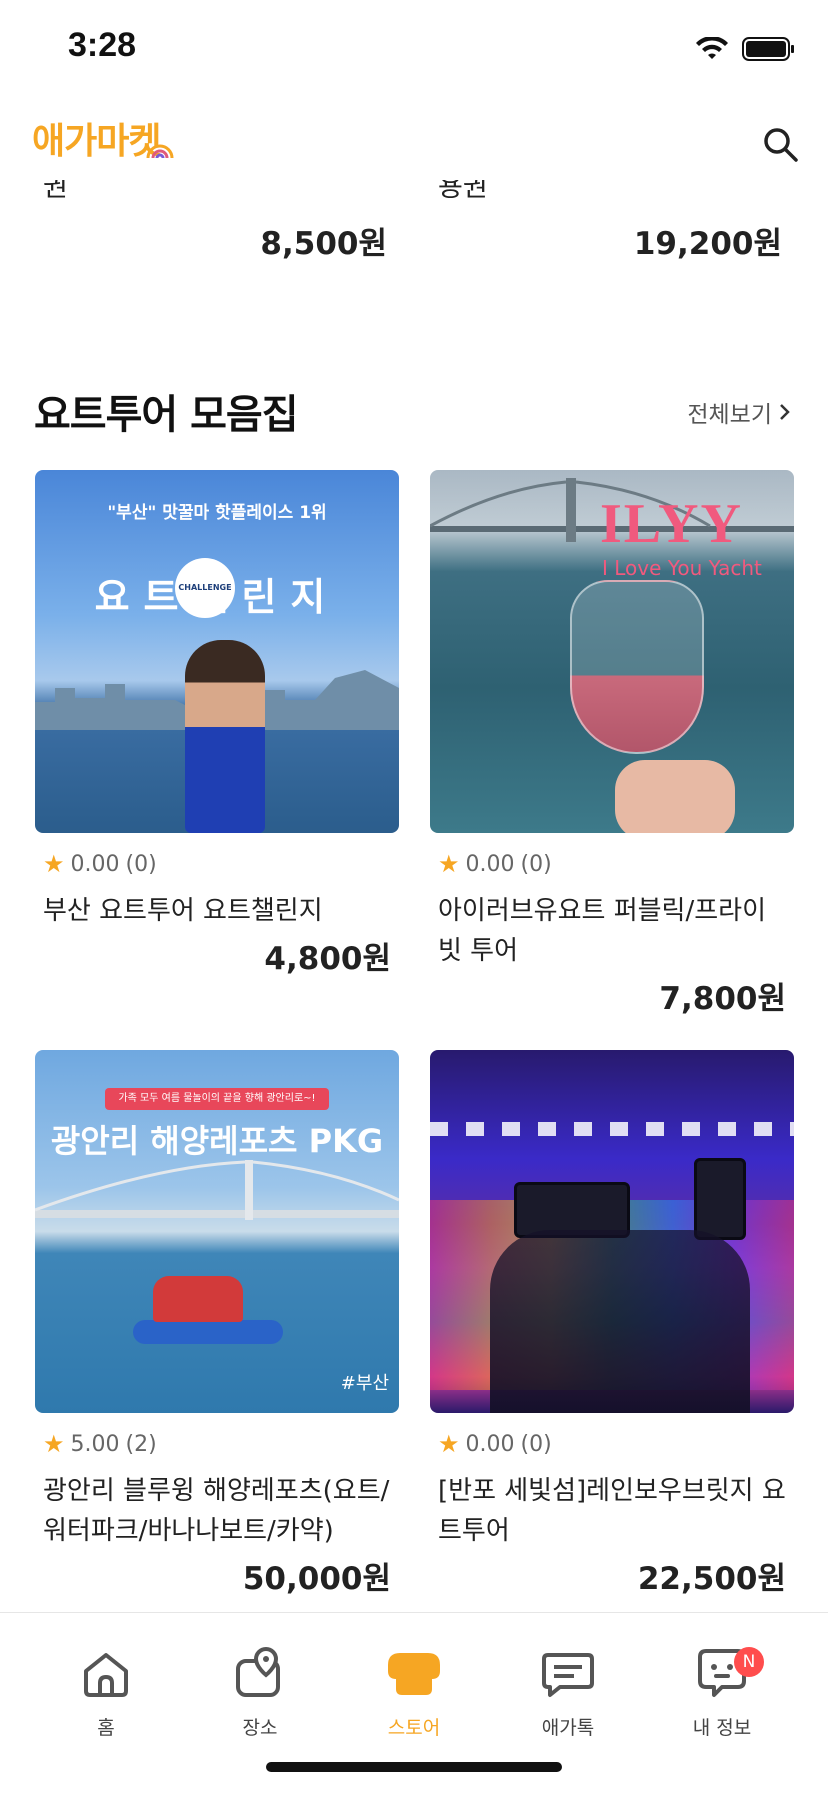 The height and width of the screenshot is (1793, 828). I want to click on notification-badge: N, so click(749, 1662).